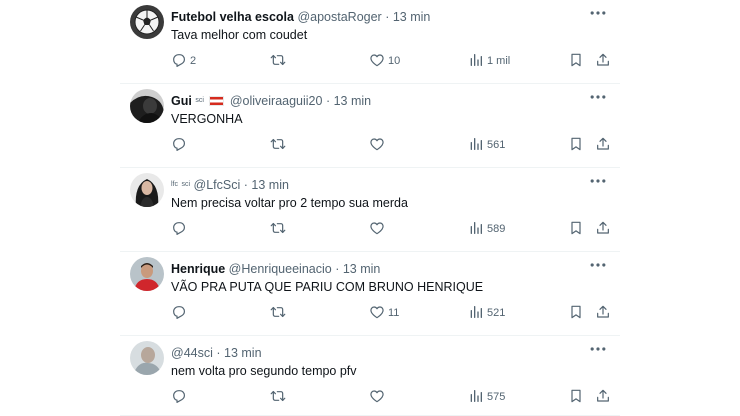 The width and height of the screenshot is (740, 416). I want to click on like-button: 11, so click(384, 313).